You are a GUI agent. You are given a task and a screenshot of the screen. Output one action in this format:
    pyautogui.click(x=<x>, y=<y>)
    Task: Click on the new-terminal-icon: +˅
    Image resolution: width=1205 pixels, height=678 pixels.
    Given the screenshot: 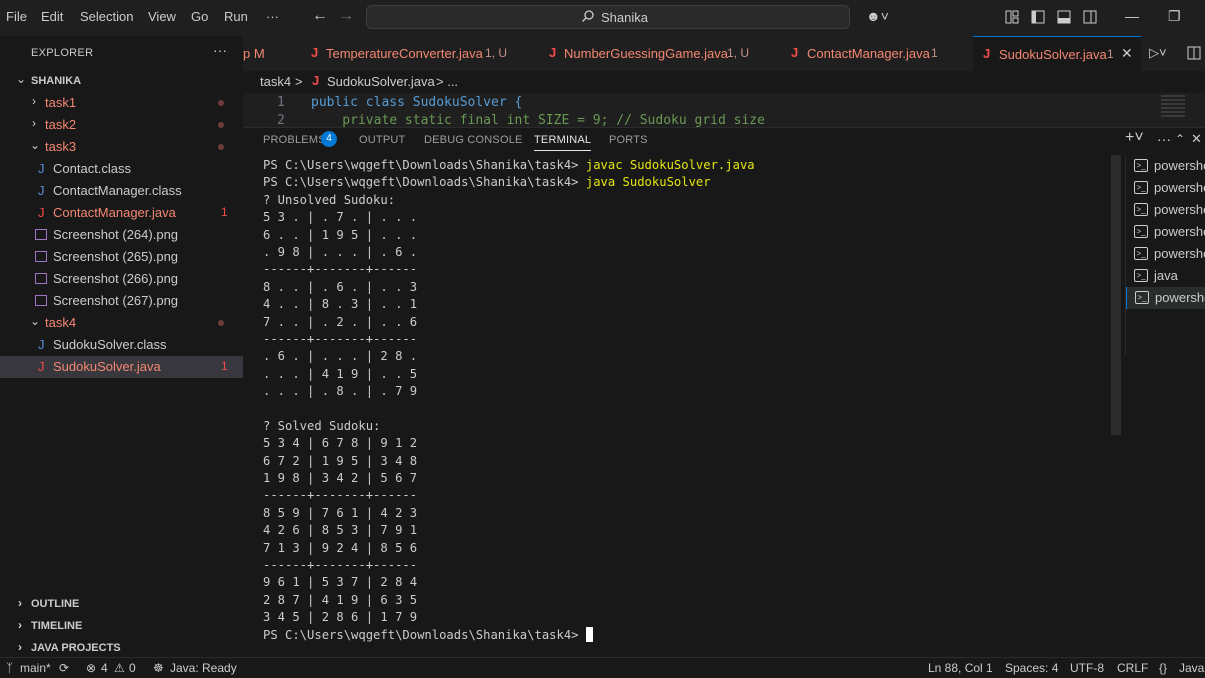 What is the action you would take?
    pyautogui.click(x=1134, y=138)
    